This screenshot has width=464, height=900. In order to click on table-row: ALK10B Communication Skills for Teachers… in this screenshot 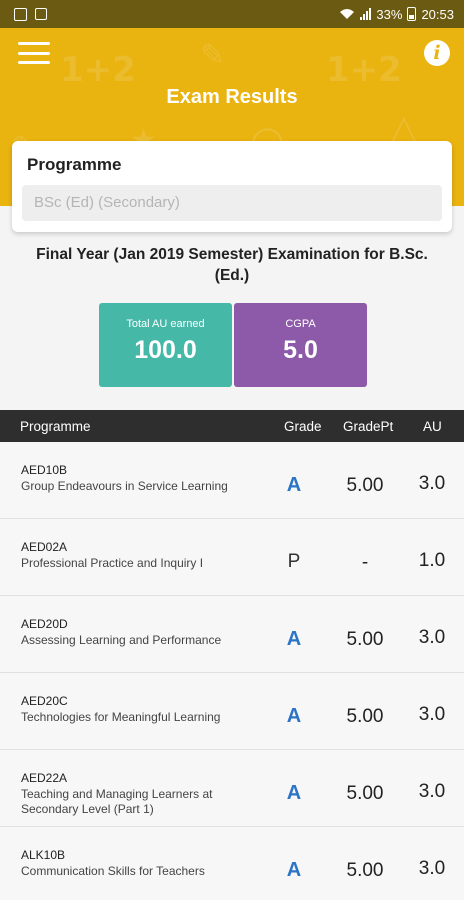, I will do `click(232, 863)`.